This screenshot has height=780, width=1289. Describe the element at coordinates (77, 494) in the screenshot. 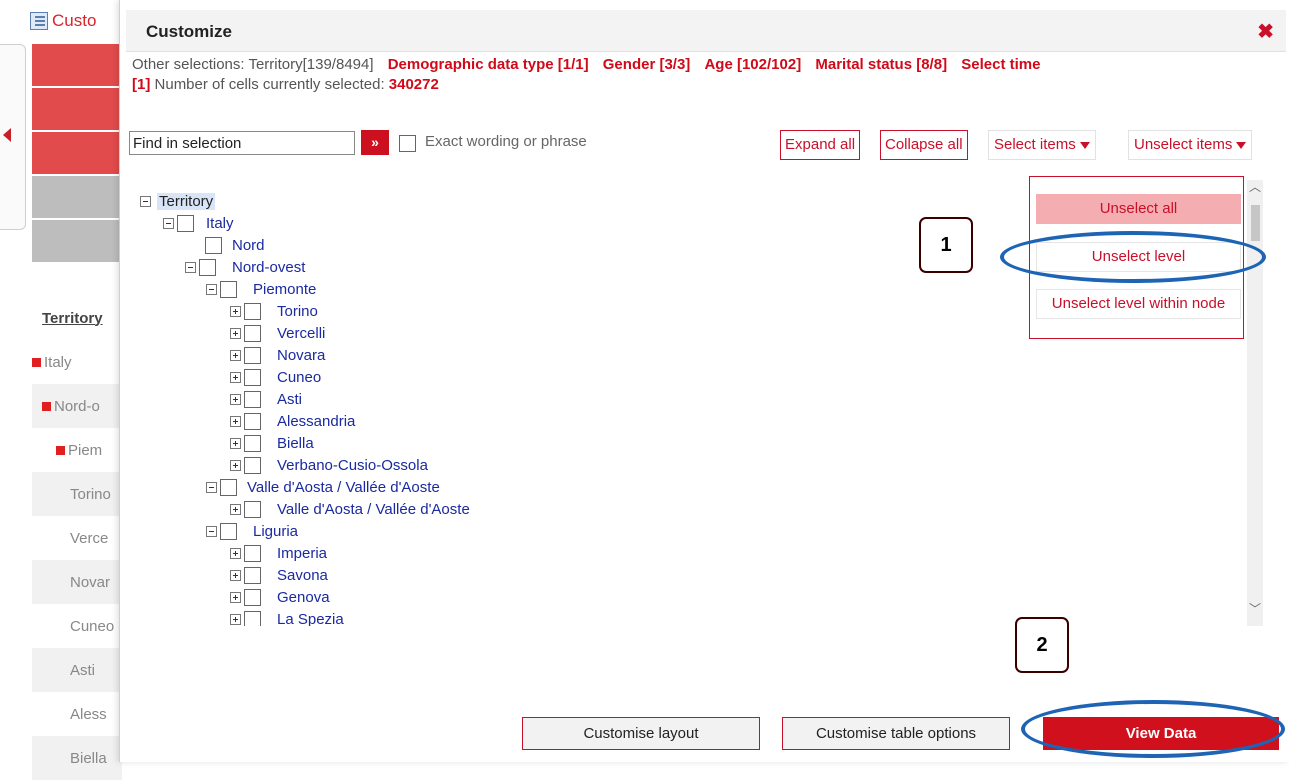

I see `background-row: Torino` at that location.